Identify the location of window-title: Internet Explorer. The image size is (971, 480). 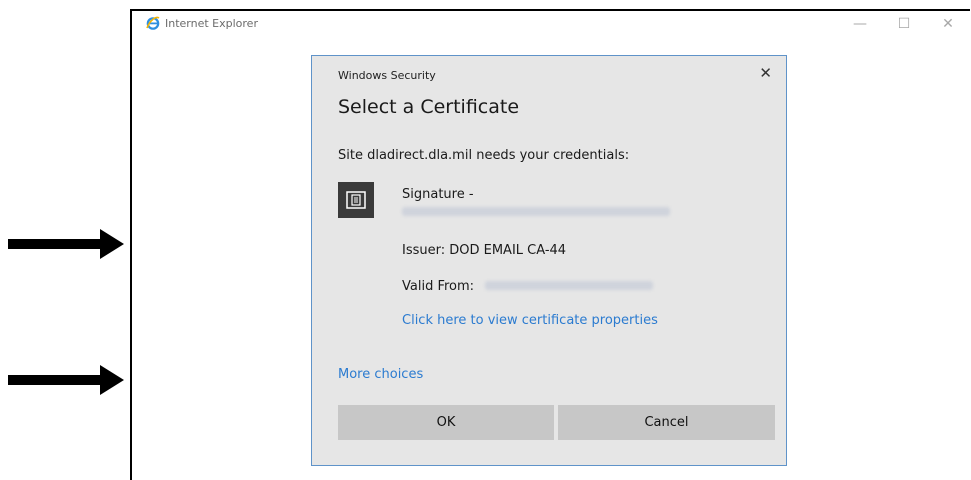
(211, 23).